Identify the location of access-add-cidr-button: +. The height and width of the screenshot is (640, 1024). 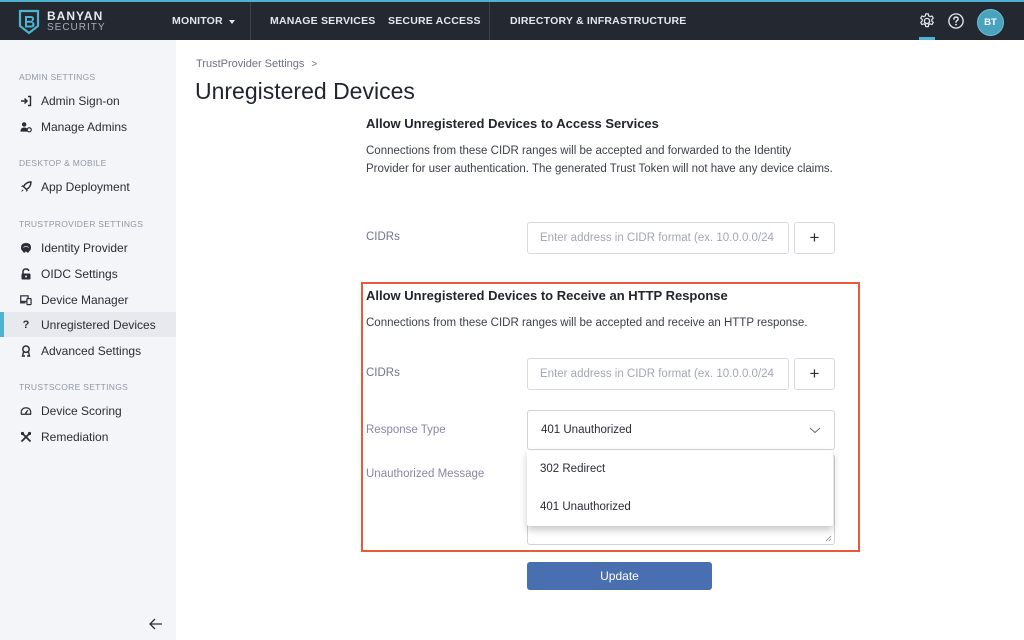
(814, 238).